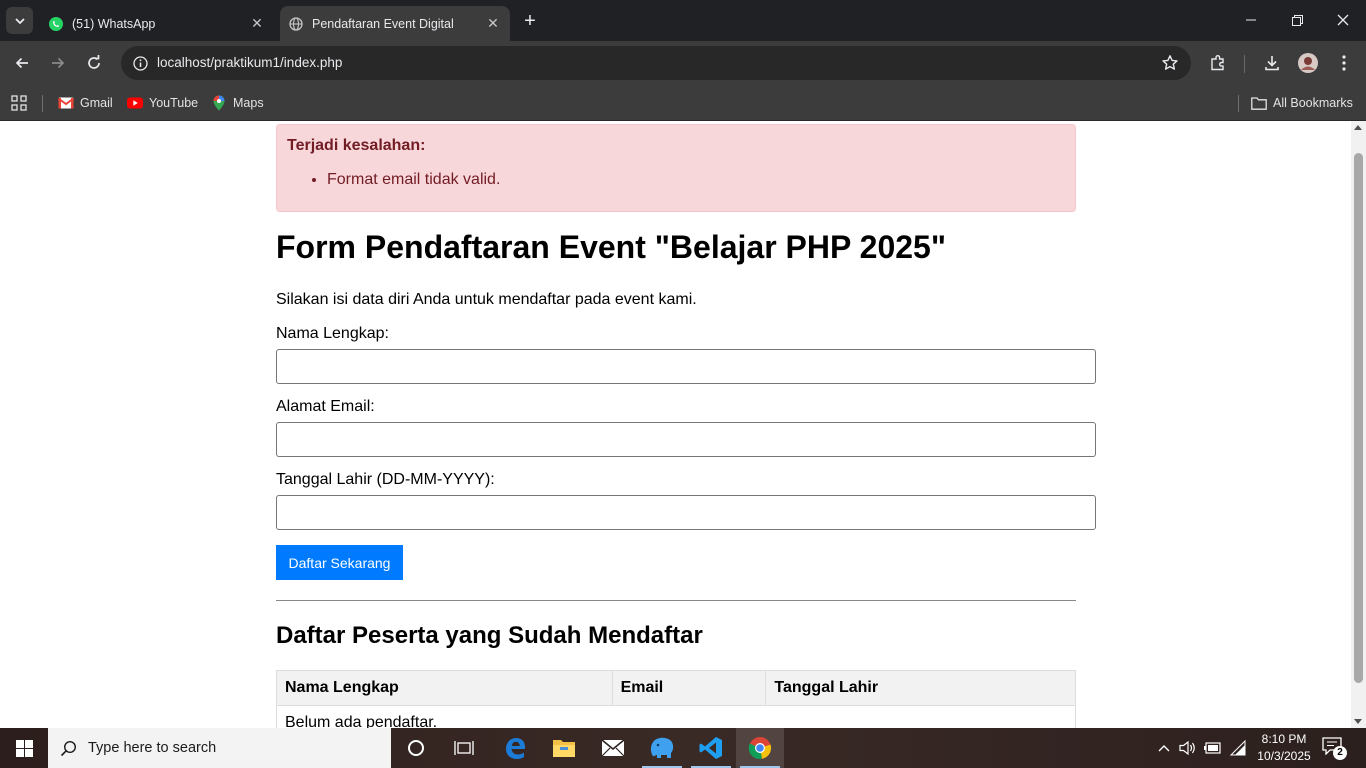 This screenshot has height=768, width=1366. I want to click on windows-taskbar: Type here to search 8:10 PM 10/3/2025 2, so click(683, 748).